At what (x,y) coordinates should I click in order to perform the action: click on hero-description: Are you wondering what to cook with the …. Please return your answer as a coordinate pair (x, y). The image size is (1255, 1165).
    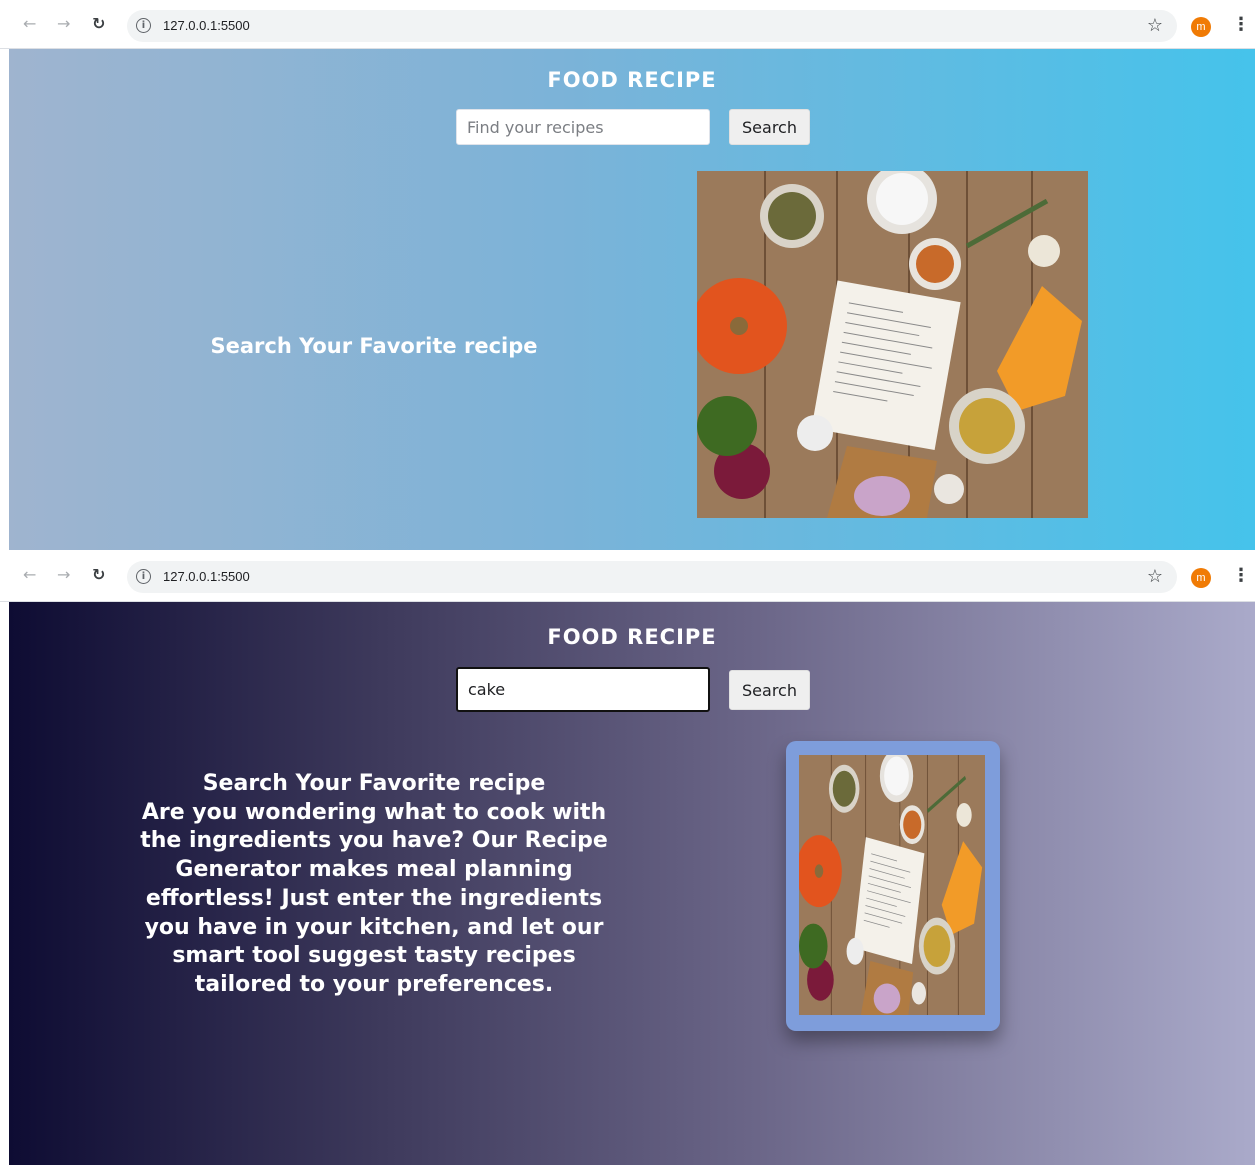
    Looking at the image, I should click on (374, 898).